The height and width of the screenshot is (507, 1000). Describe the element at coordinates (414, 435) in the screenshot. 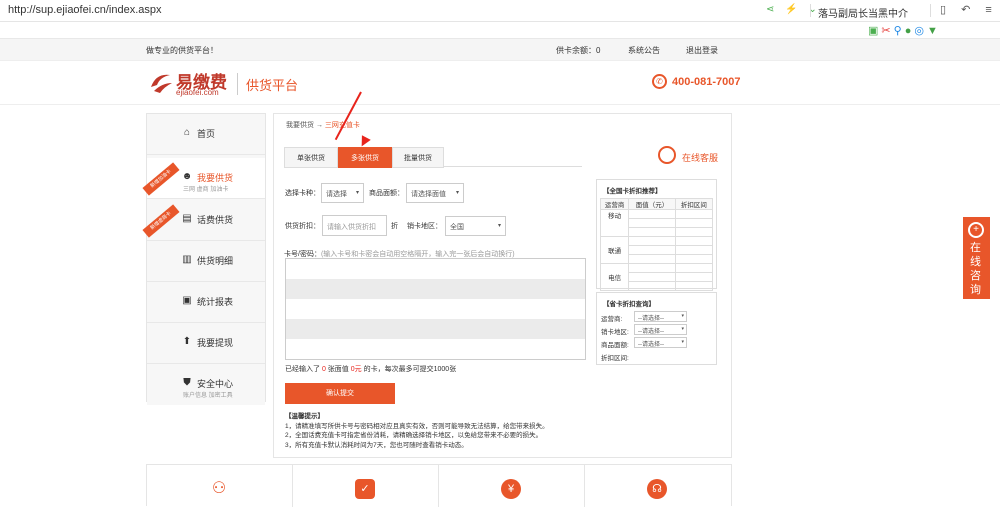

I see `tip-line: 2，全国话费充值卡可指定省份消耗，请精确选择销卡地区，以免给您带来不必要的损失。` at that location.